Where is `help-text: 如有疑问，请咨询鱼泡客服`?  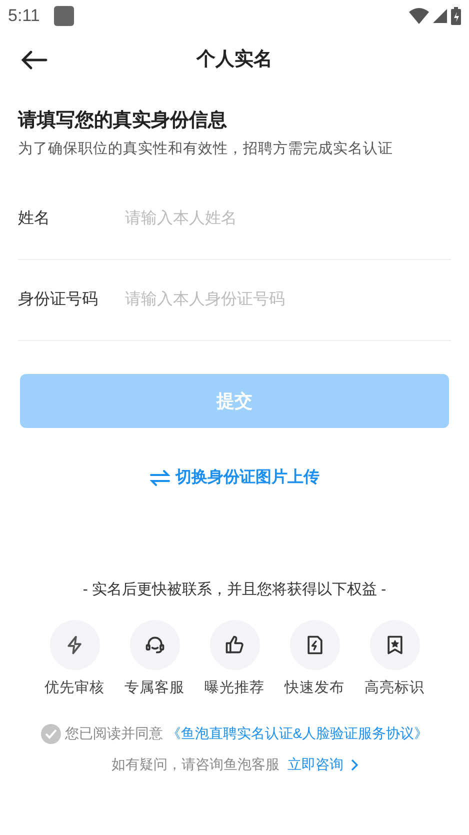 help-text: 如有疑问，请咨询鱼泡客服 is located at coordinates (196, 764).